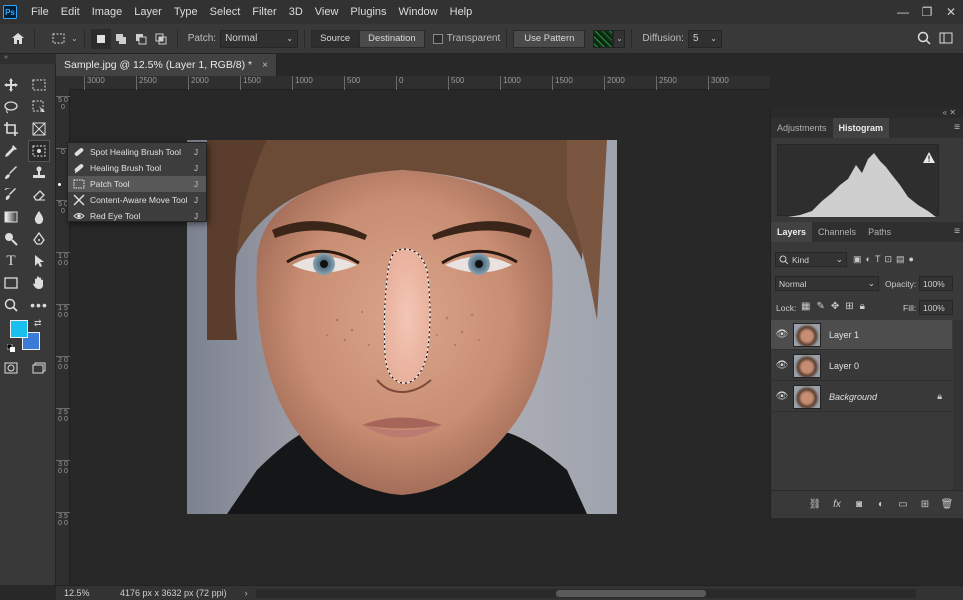  What do you see at coordinates (39, 305) in the screenshot?
I see `more-tools-icon: •••` at bounding box center [39, 305].